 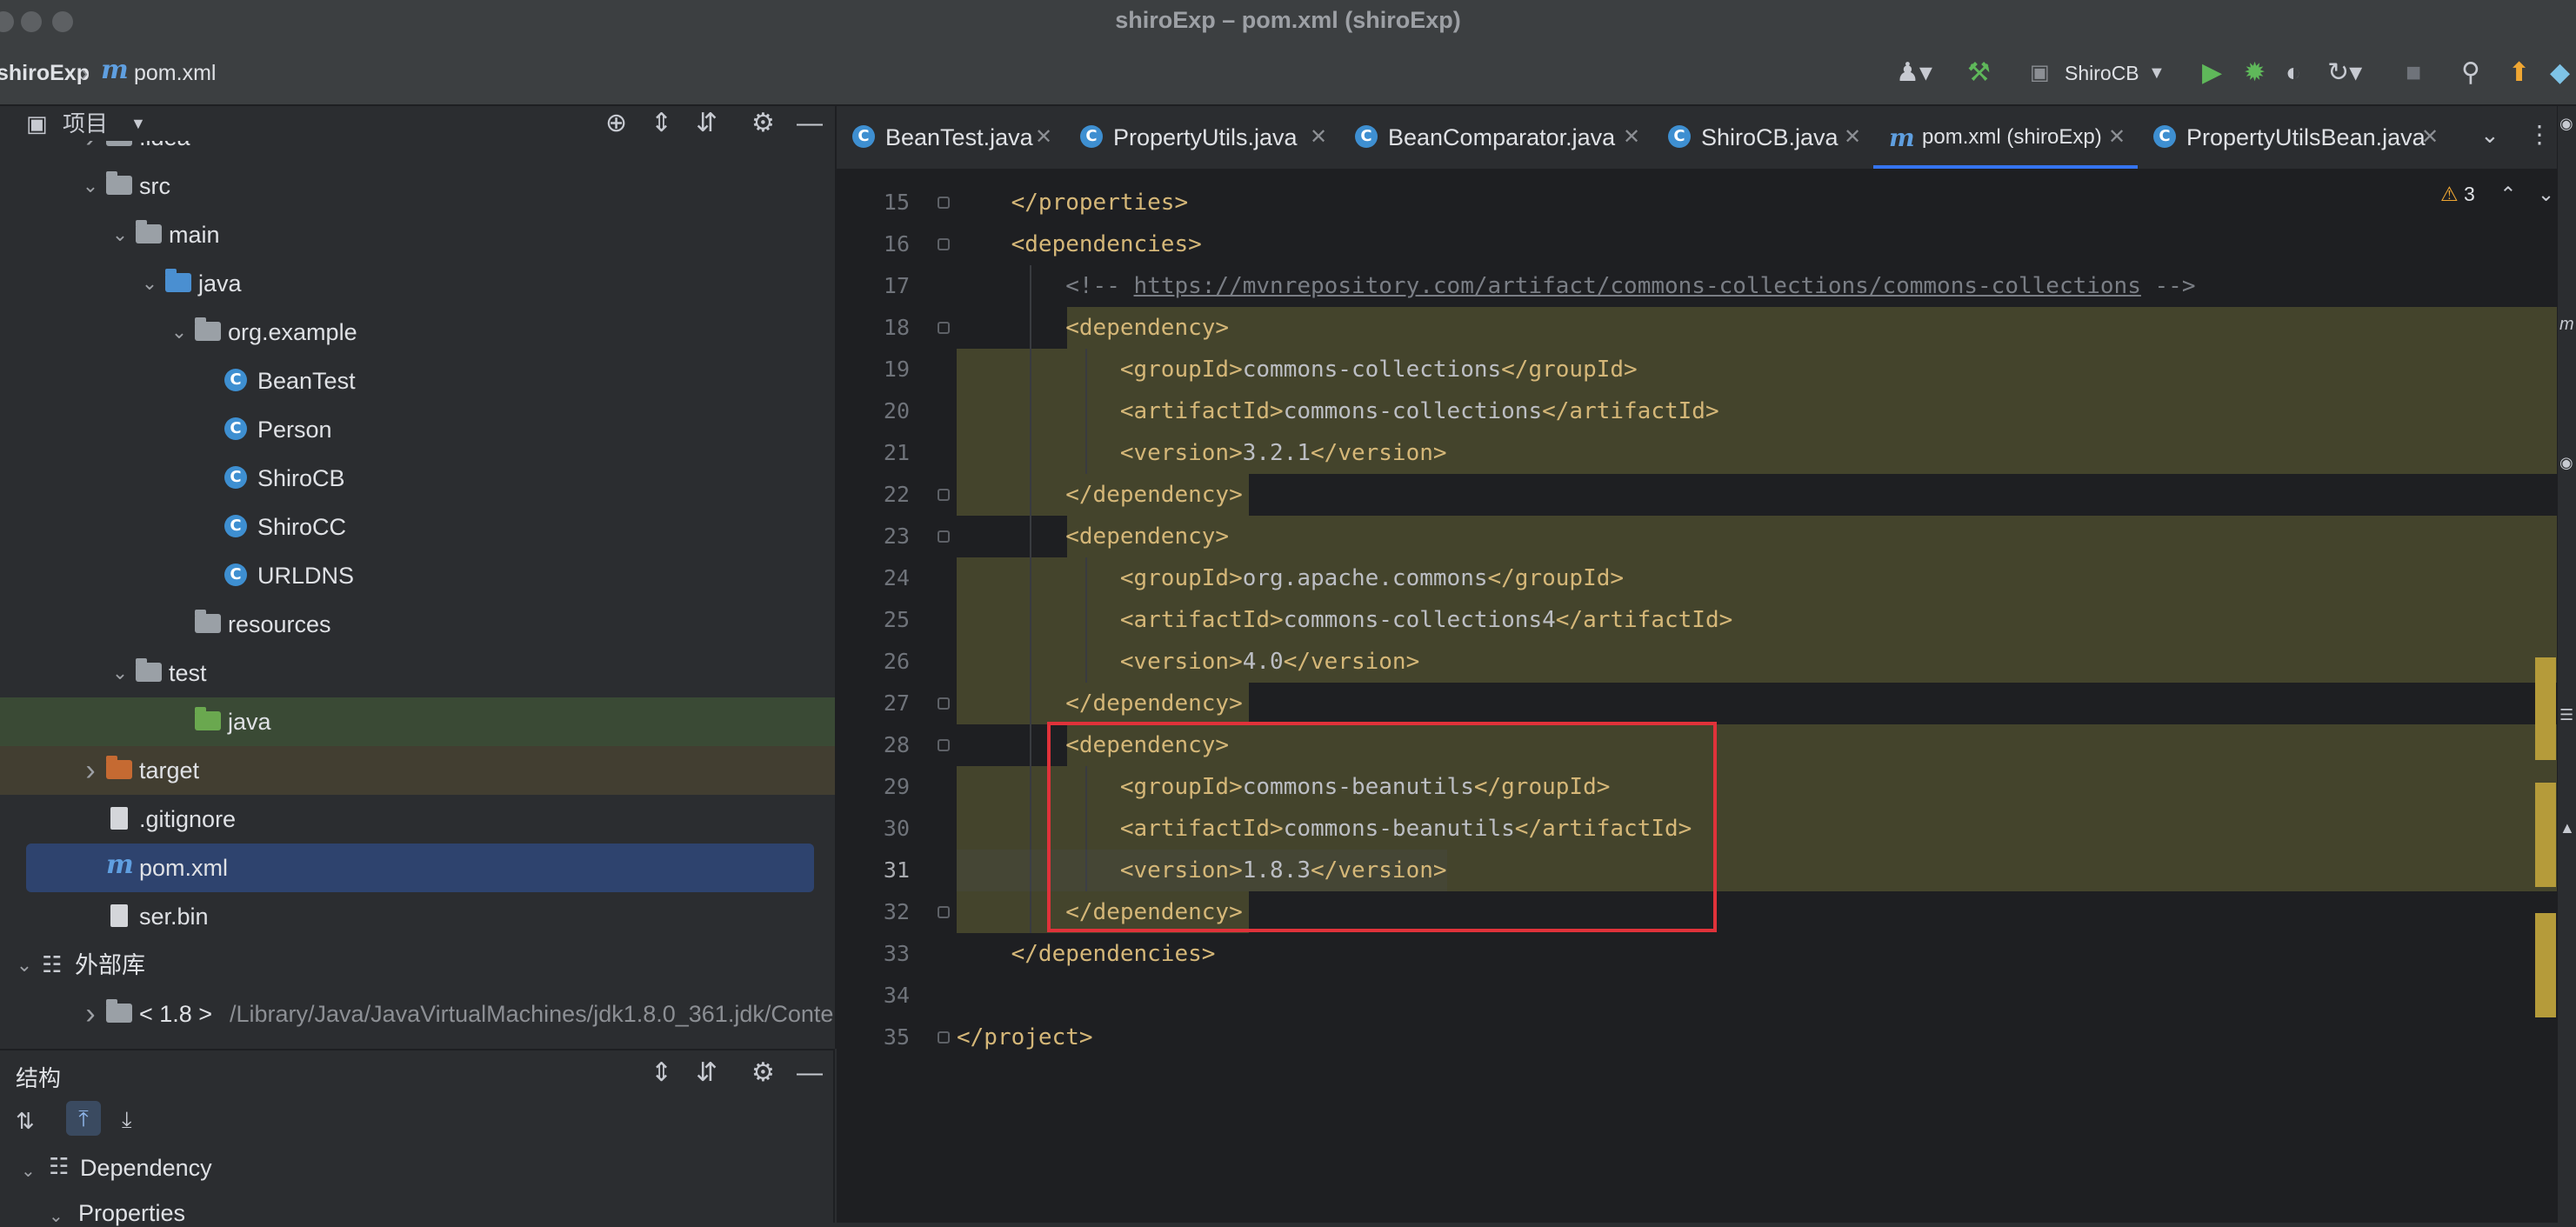 I want to click on tree-item: C ShiroCB, so click(x=418, y=478).